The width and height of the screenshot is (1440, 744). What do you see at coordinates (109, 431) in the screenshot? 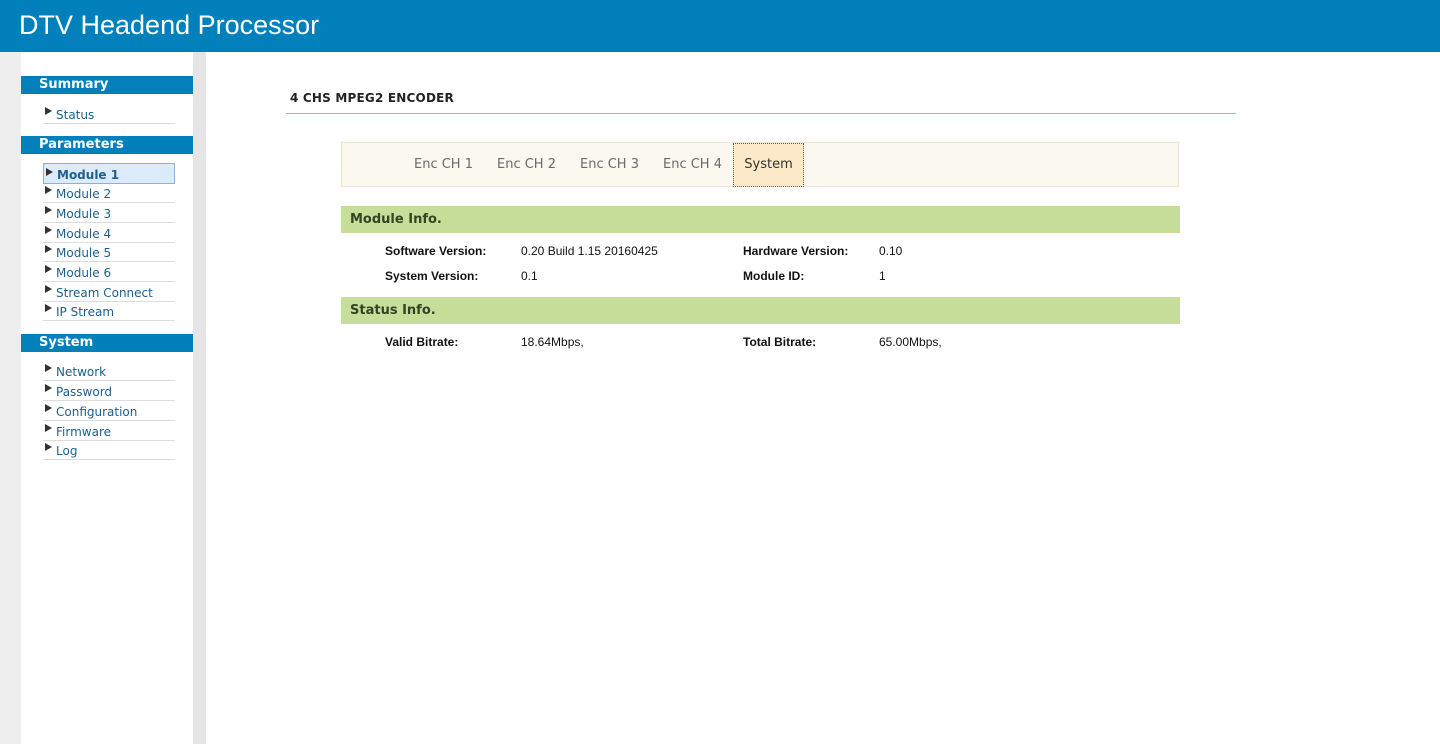
I see `sidebar-item-firmware: Firmware` at bounding box center [109, 431].